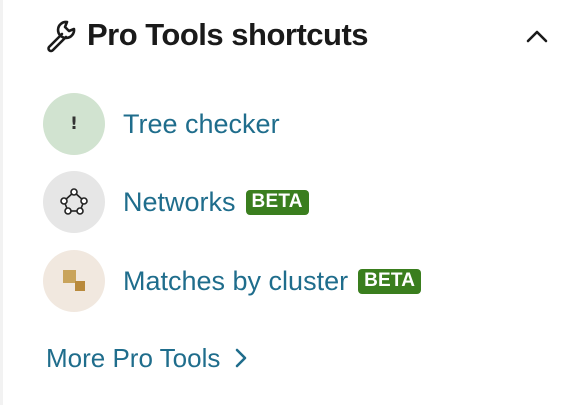 The width and height of the screenshot is (581, 405). Describe the element at coordinates (228, 34) in the screenshot. I see `card-title: Pro Tools shortcuts` at that location.